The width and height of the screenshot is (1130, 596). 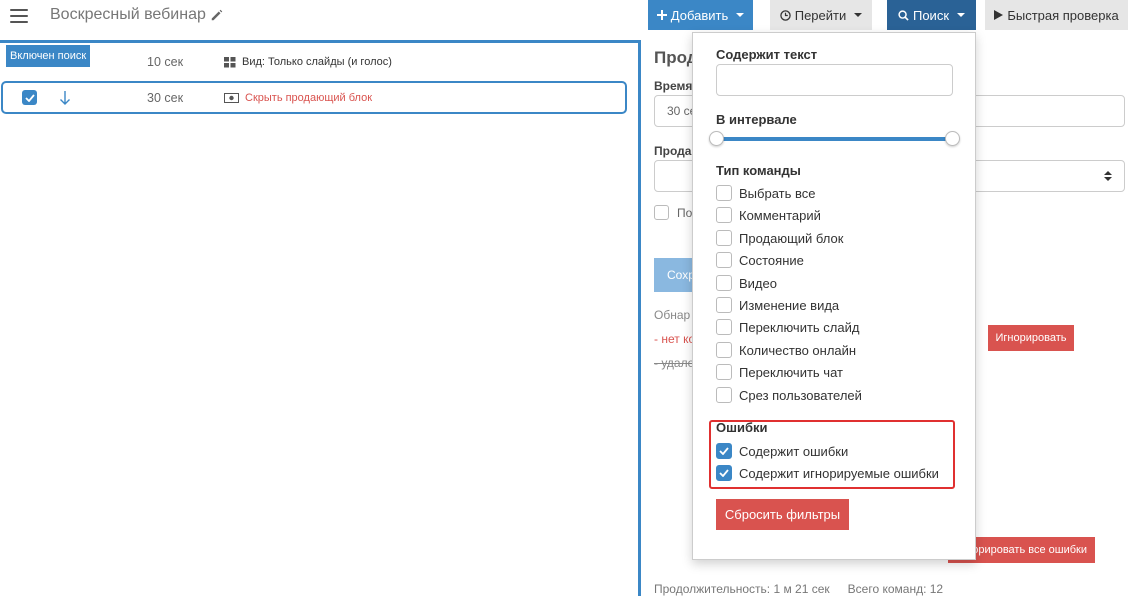 What do you see at coordinates (834, 138) in the screenshot?
I see `interval-slider` at bounding box center [834, 138].